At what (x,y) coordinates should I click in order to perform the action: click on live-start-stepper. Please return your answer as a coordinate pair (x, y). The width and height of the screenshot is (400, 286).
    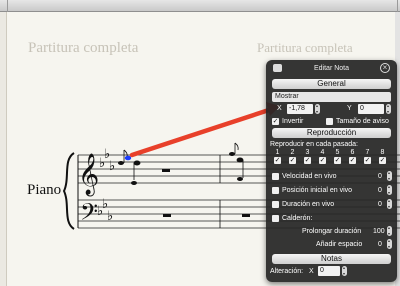
    Looking at the image, I should click on (389, 190).